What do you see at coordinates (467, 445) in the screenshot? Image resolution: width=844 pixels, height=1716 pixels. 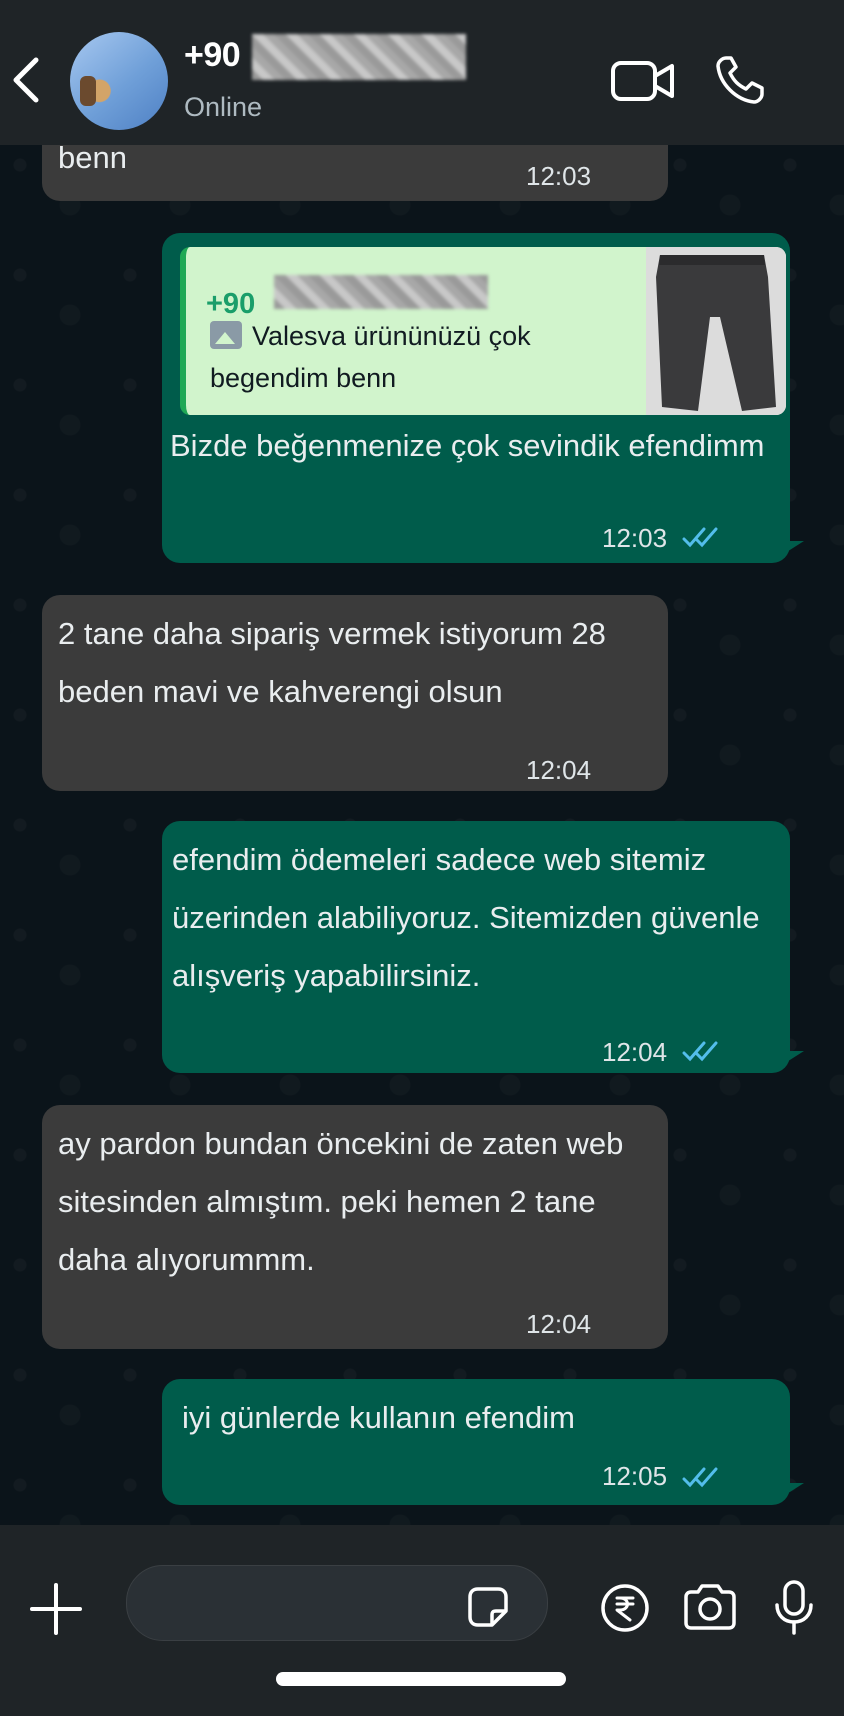 I see `message-text: Bizde beğenmenize çok sevindik efendimm` at bounding box center [467, 445].